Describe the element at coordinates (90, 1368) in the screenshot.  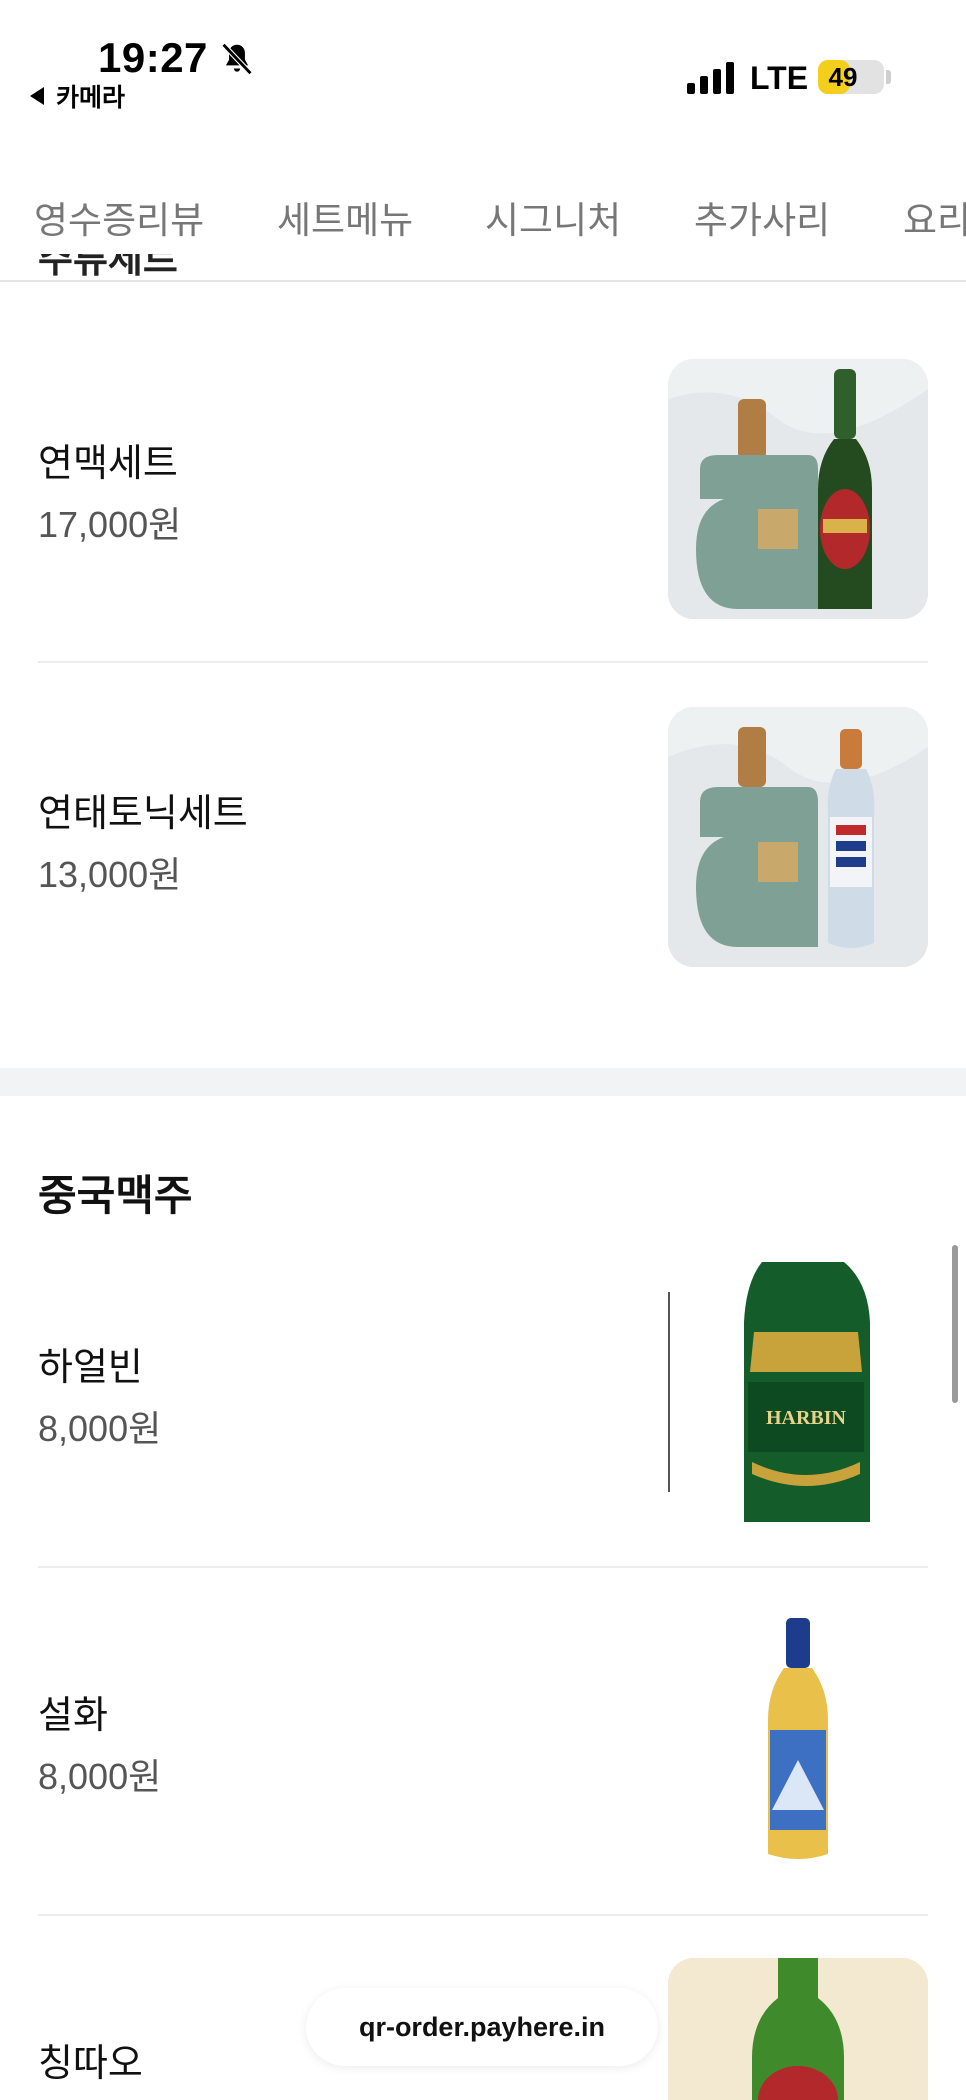
I see `item-name: 하얼빈` at that location.